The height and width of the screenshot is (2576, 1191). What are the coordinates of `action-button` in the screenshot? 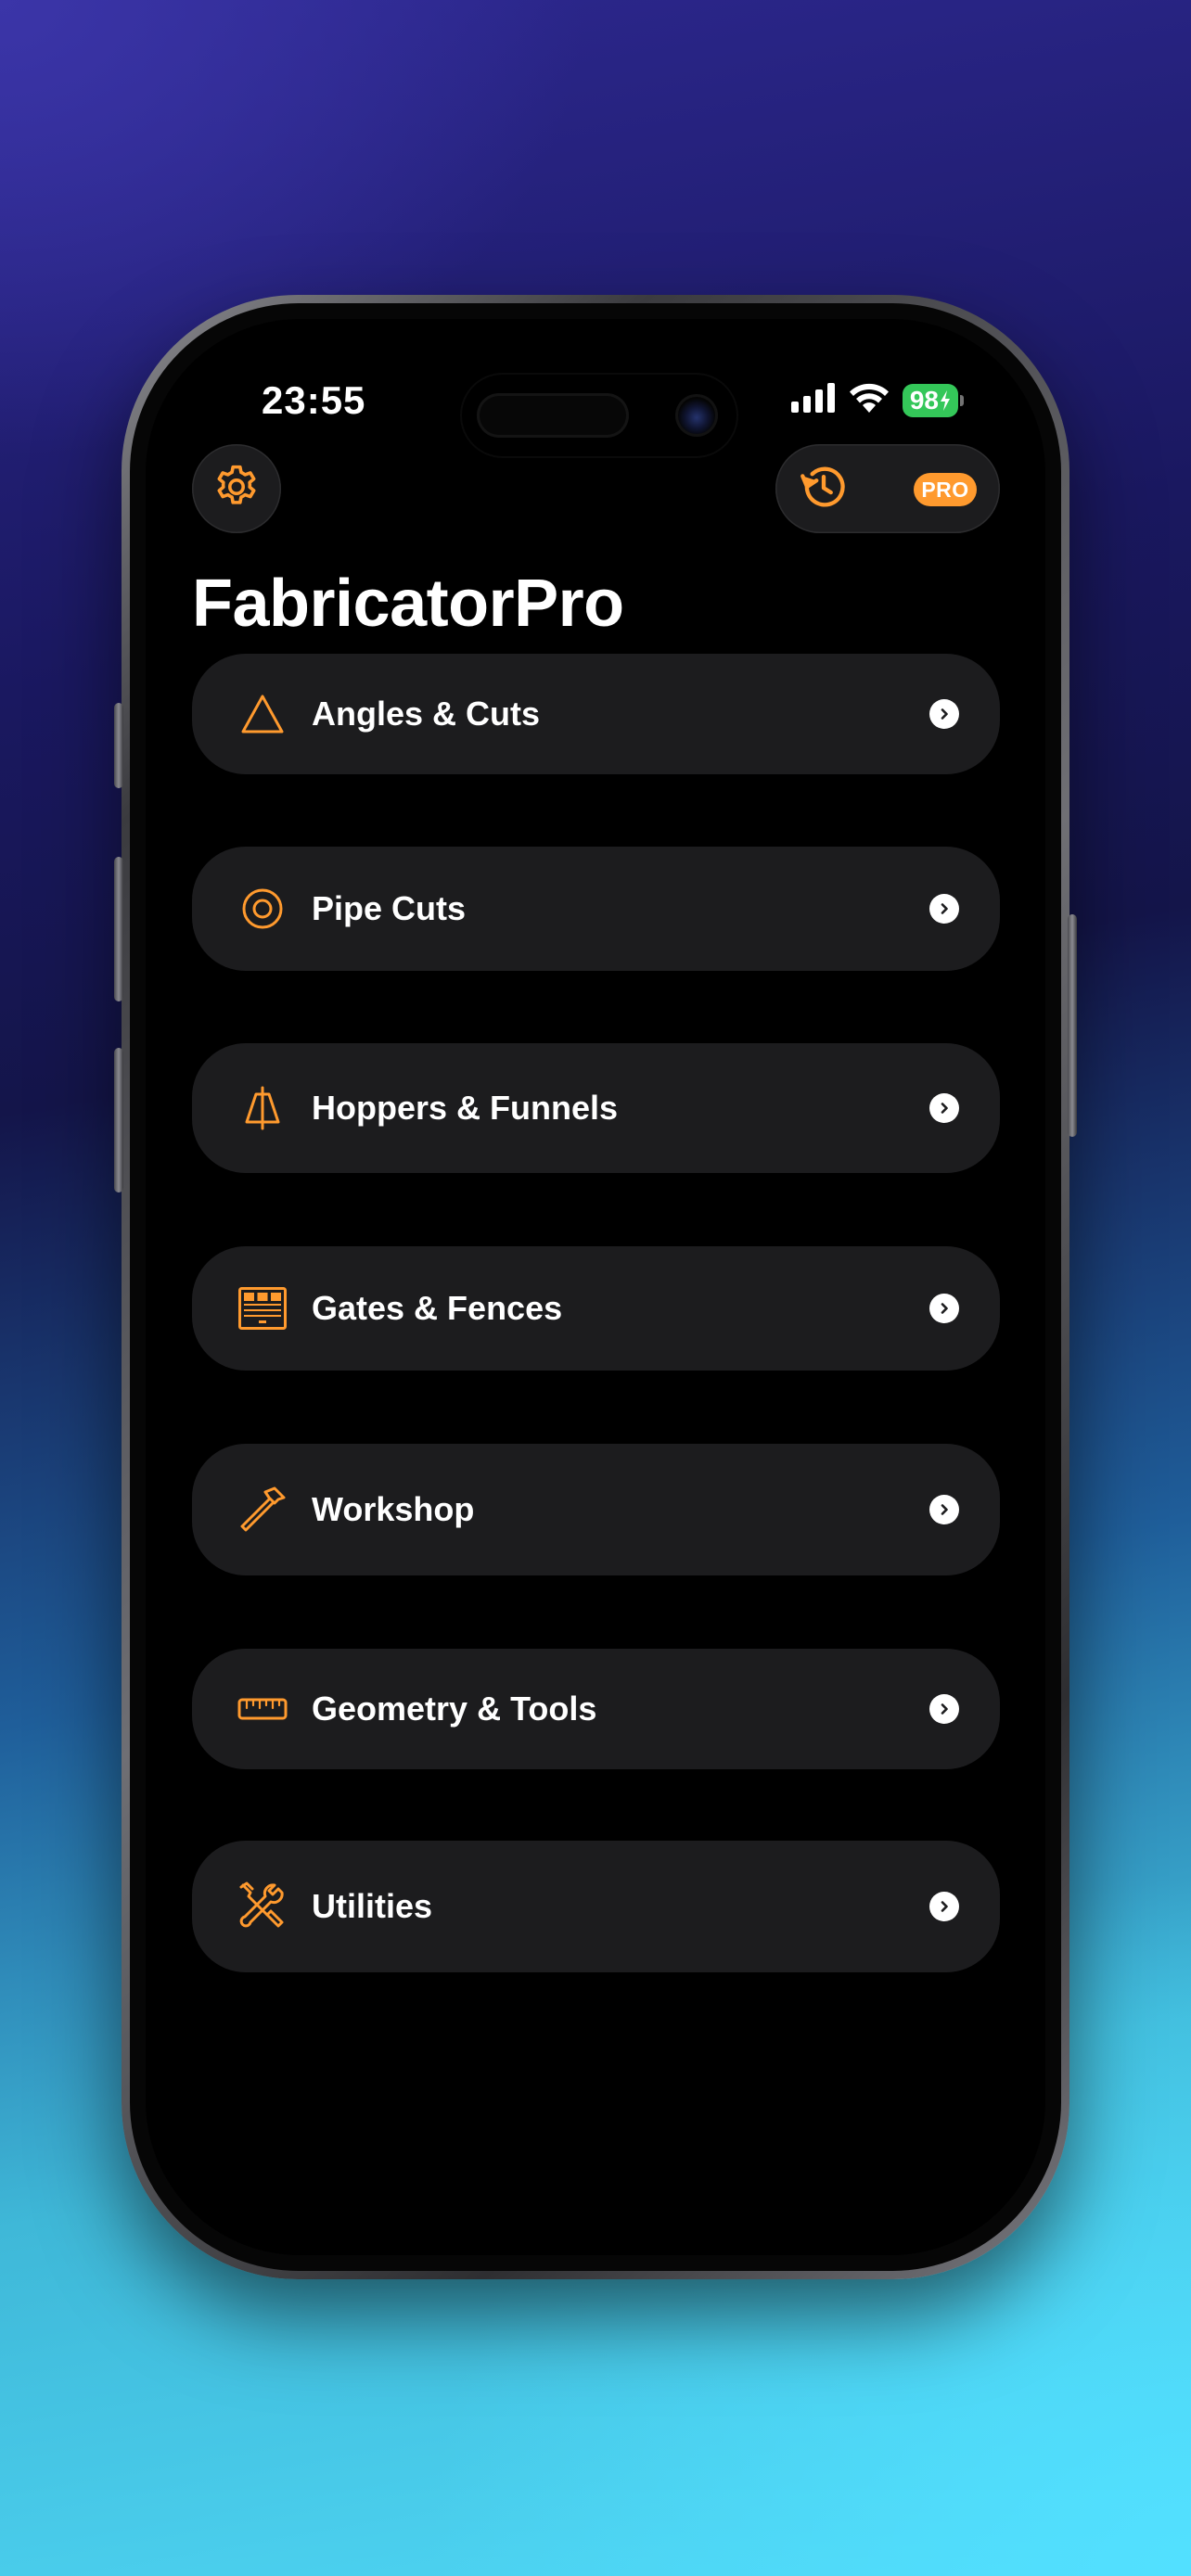 It's located at (118, 746).